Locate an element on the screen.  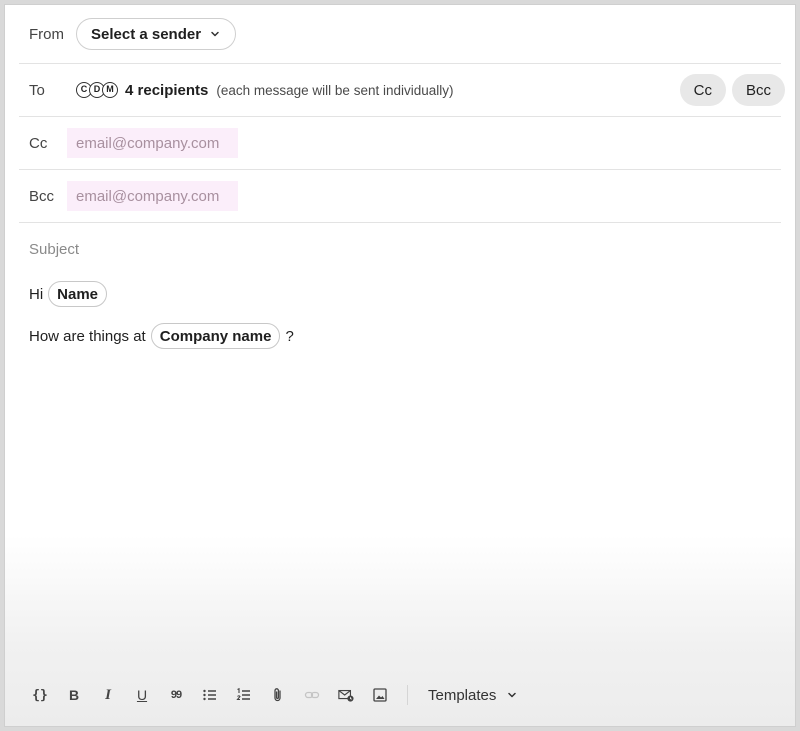
underline-glyph: U is located at coordinates (142, 695).